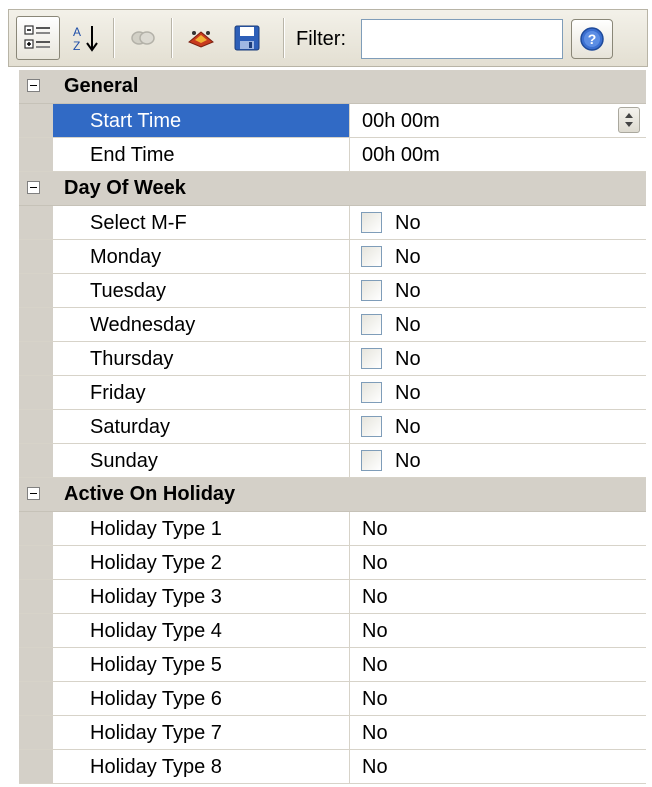 The width and height of the screenshot is (652, 787). What do you see at coordinates (201, 154) in the screenshot?
I see `property-name-cell: End Time` at bounding box center [201, 154].